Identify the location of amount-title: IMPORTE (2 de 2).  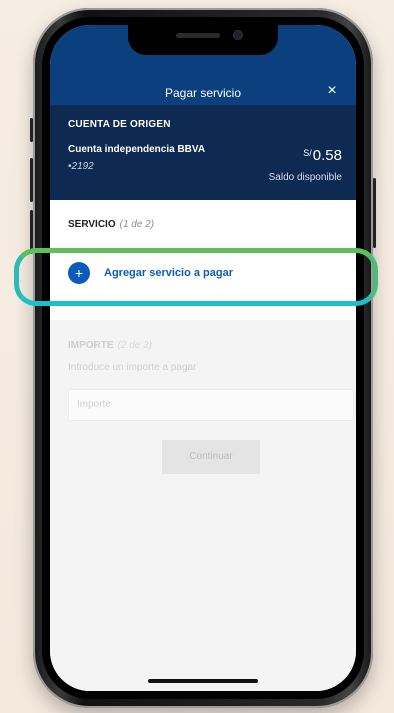
(110, 345).